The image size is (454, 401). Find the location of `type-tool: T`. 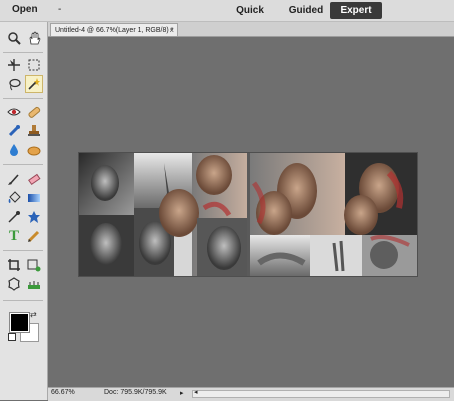

type-tool: T is located at coordinates (14, 236).